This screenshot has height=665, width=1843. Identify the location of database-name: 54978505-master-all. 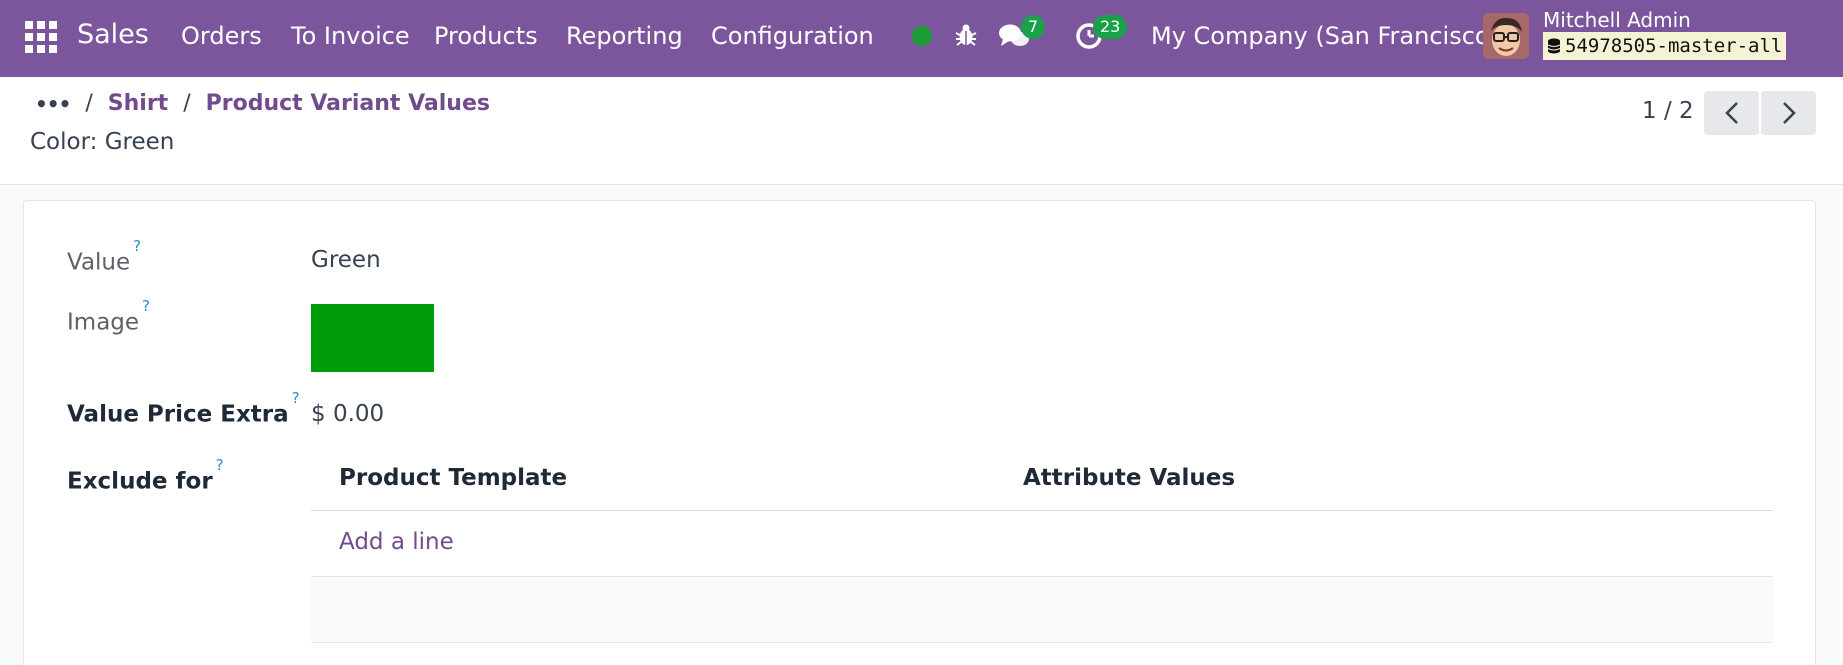
(1674, 46).